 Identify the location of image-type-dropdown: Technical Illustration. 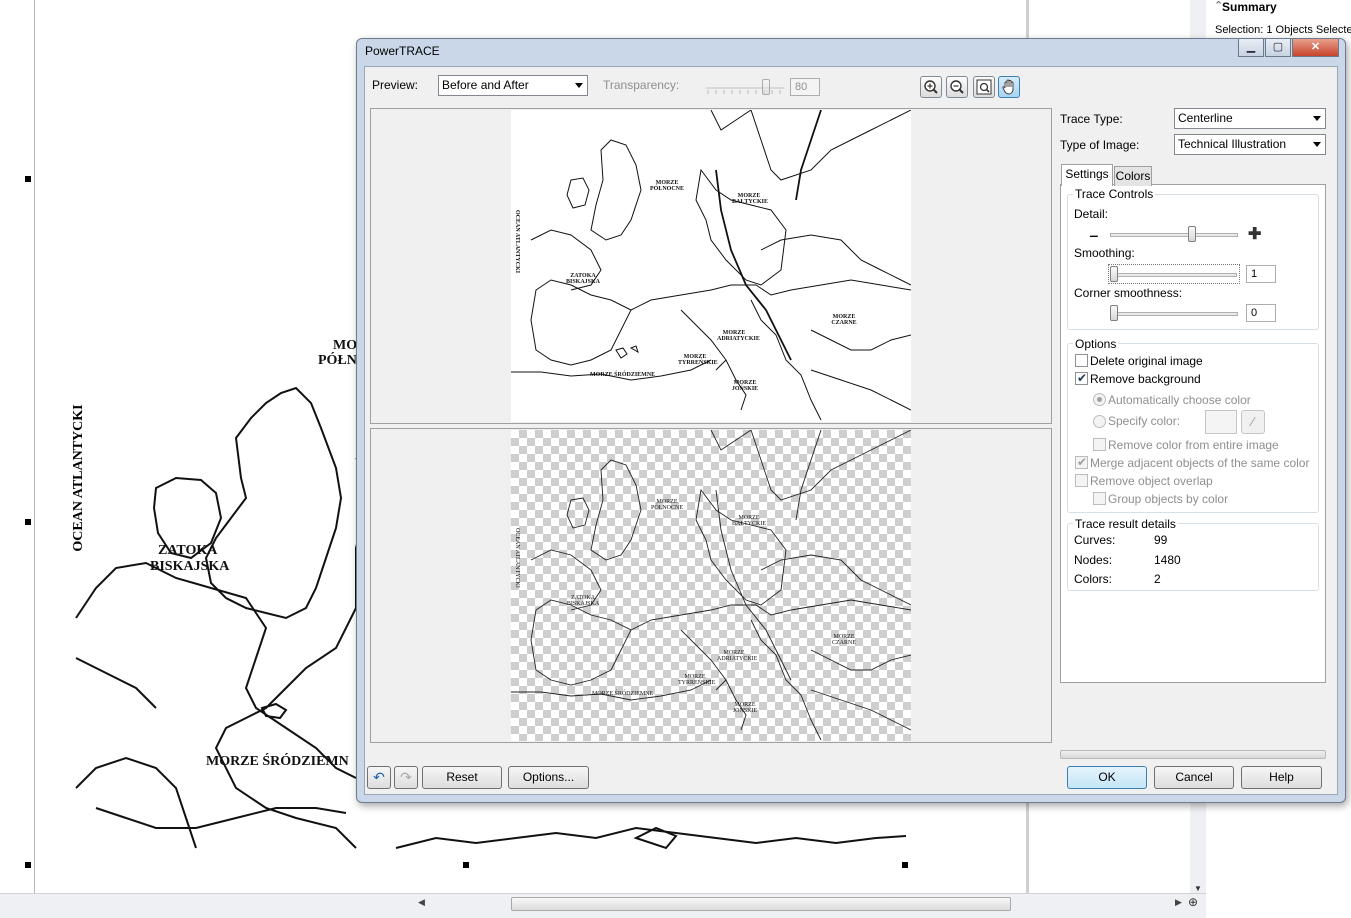
(1250, 144).